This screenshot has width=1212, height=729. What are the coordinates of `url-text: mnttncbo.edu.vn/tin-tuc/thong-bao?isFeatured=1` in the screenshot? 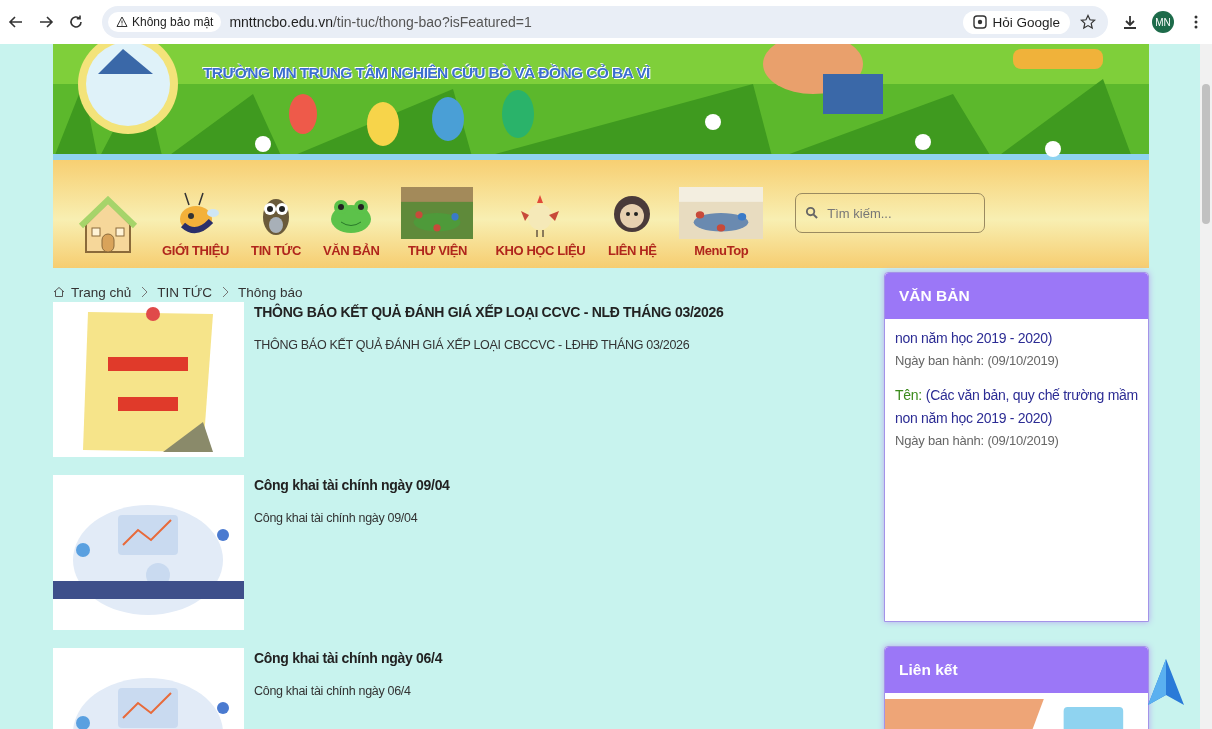 It's located at (381, 22).